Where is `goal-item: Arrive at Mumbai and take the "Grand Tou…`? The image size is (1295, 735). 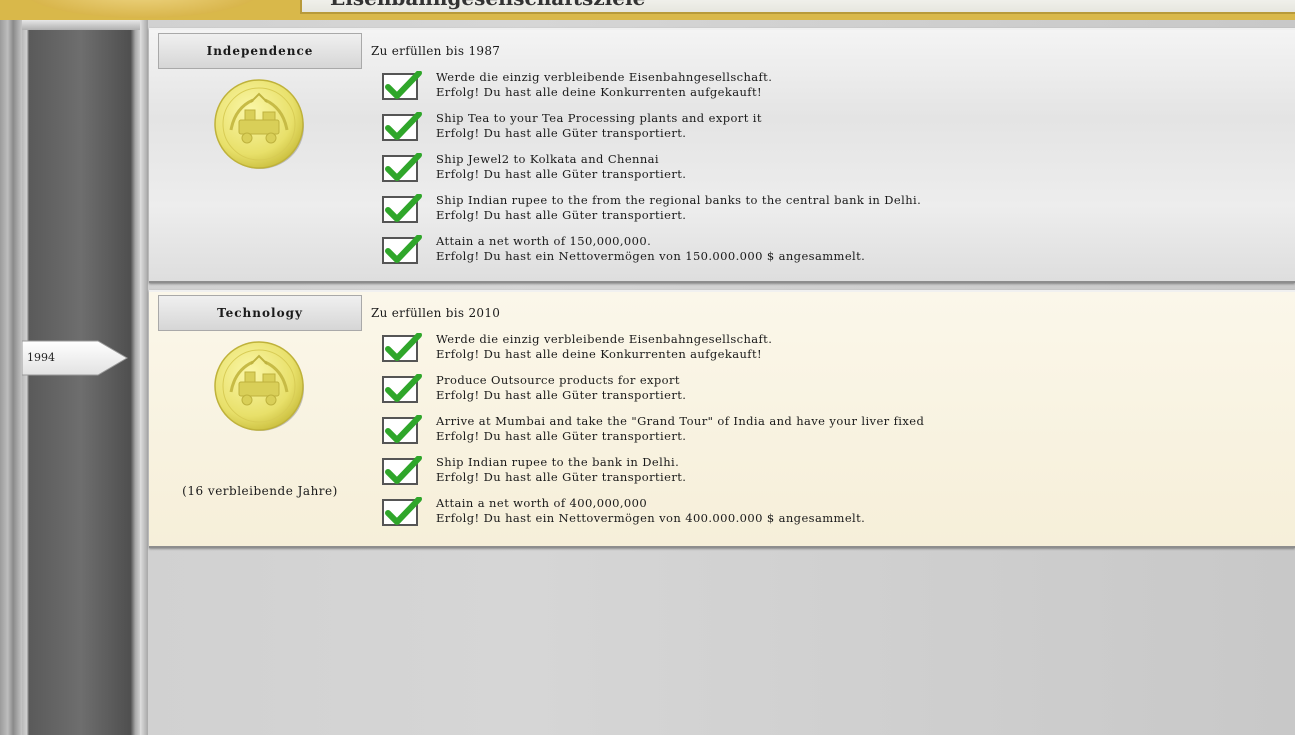
goal-item: Arrive at Mumbai and take the "Grand Tou… is located at coordinates (832, 434).